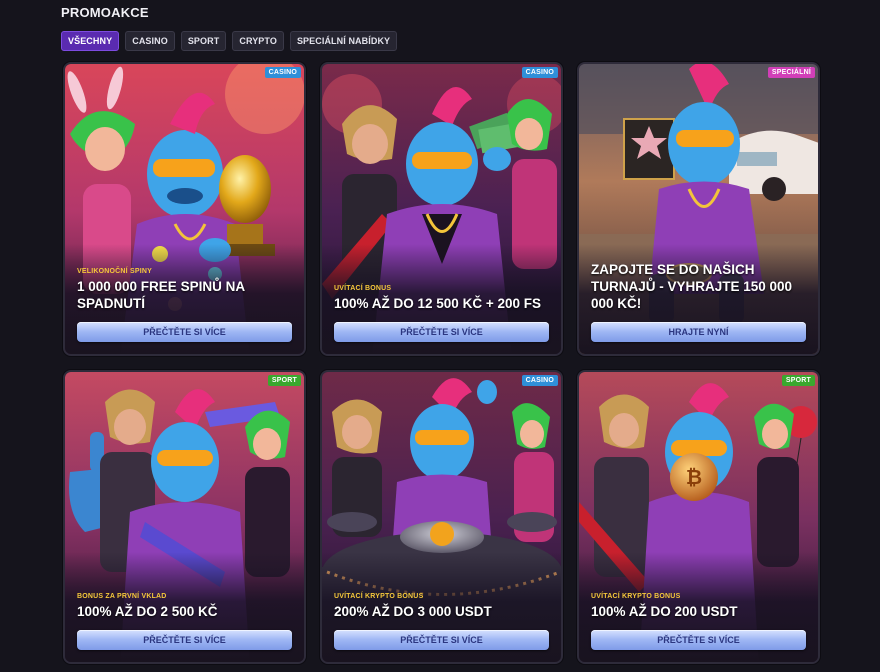 This screenshot has height=672, width=880. What do you see at coordinates (161, 295) in the screenshot?
I see `promo-headline: 1 000 000 FREE SPINŮ NA SPADNUTÍ` at bounding box center [161, 295].